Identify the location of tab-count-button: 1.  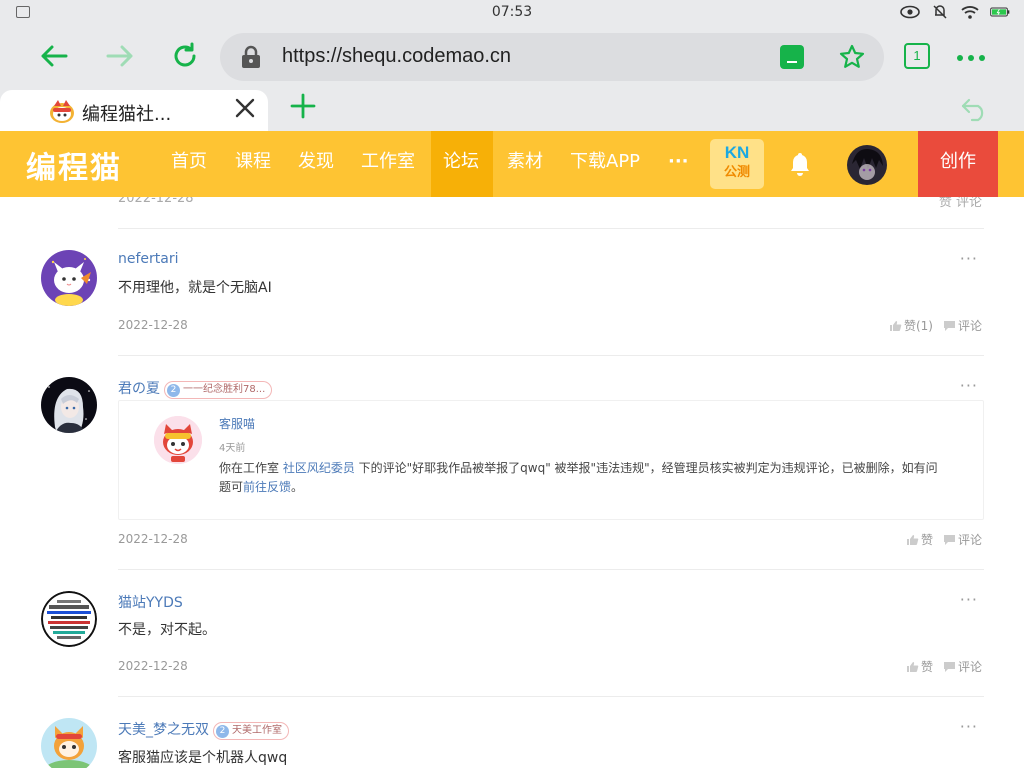
(917, 56).